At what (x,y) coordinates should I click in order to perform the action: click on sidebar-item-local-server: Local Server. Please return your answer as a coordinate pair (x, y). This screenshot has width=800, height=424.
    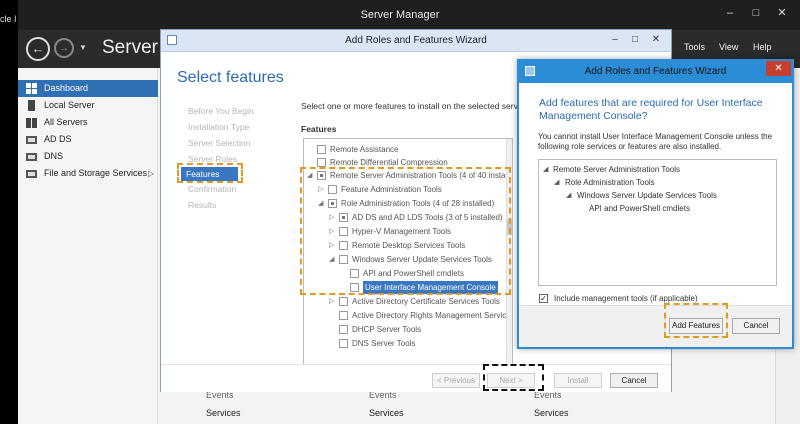
    Looking at the image, I should click on (88, 105).